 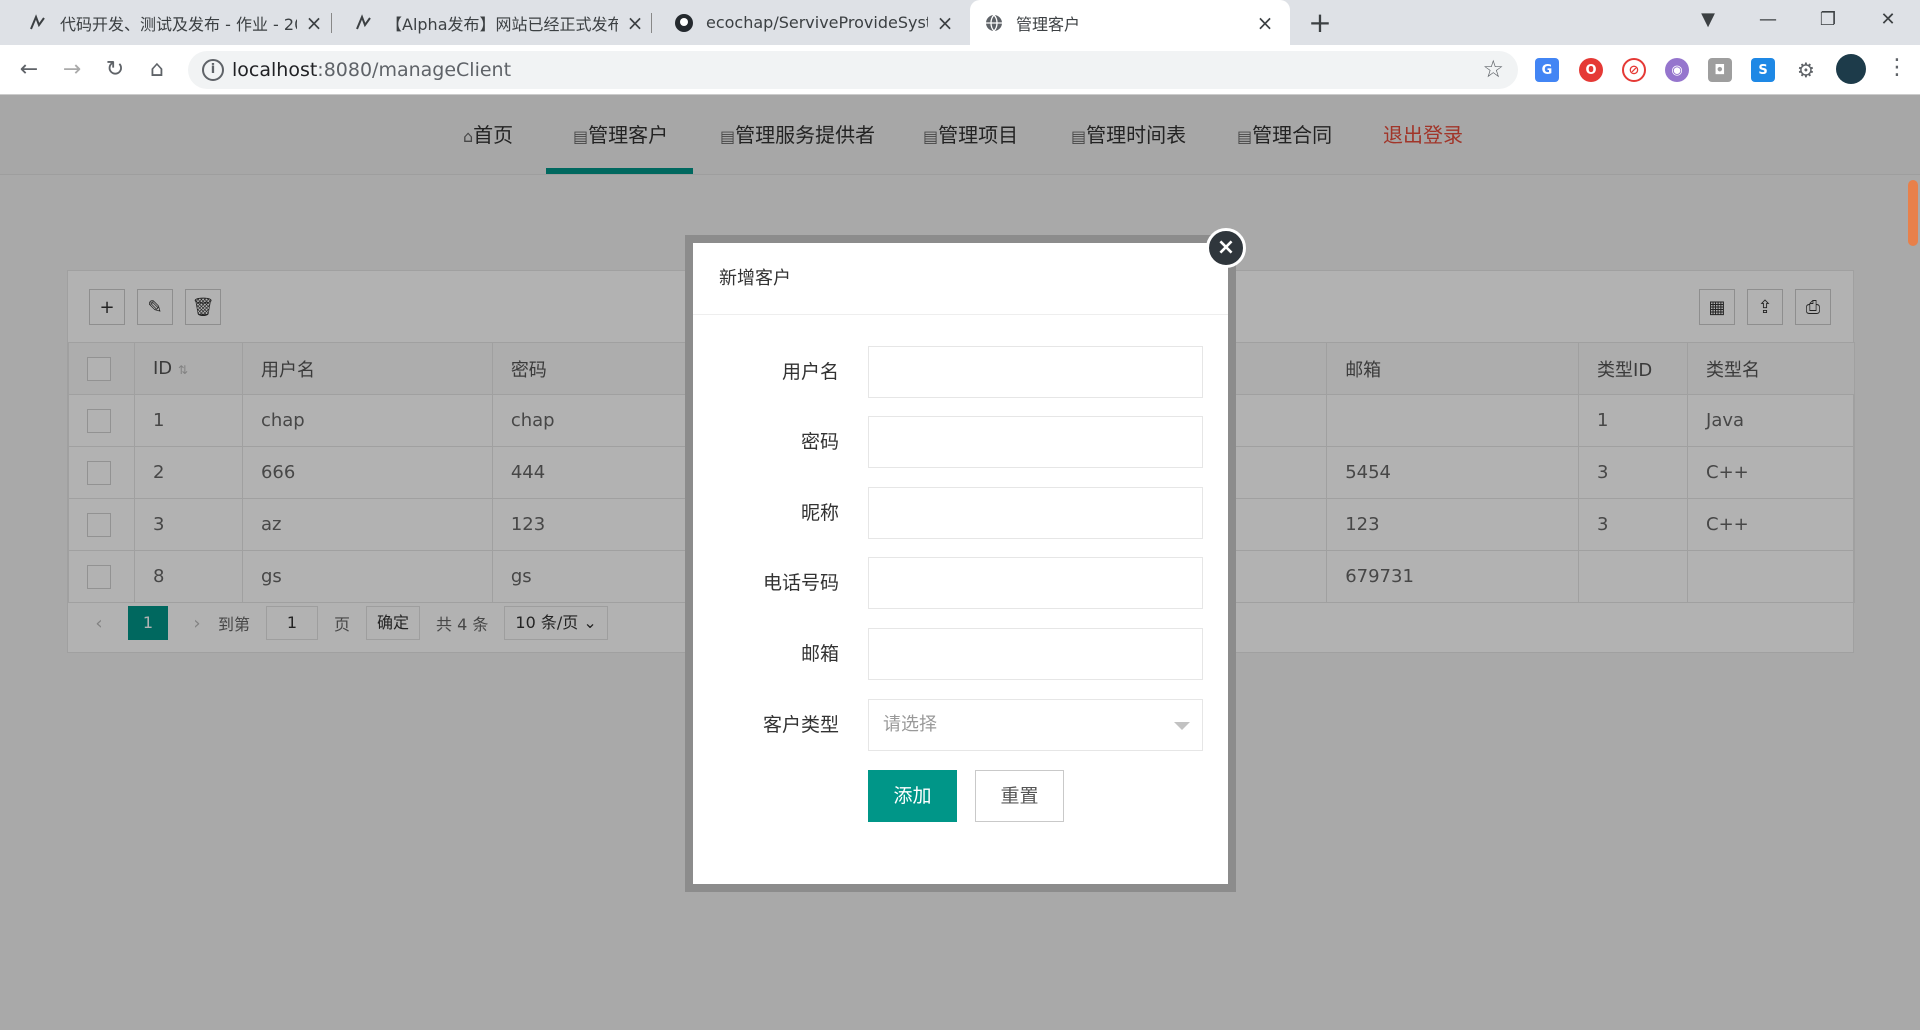 I want to click on tab-title: 代码开发、测试及发布 - 作业 - 202, so click(x=178, y=24).